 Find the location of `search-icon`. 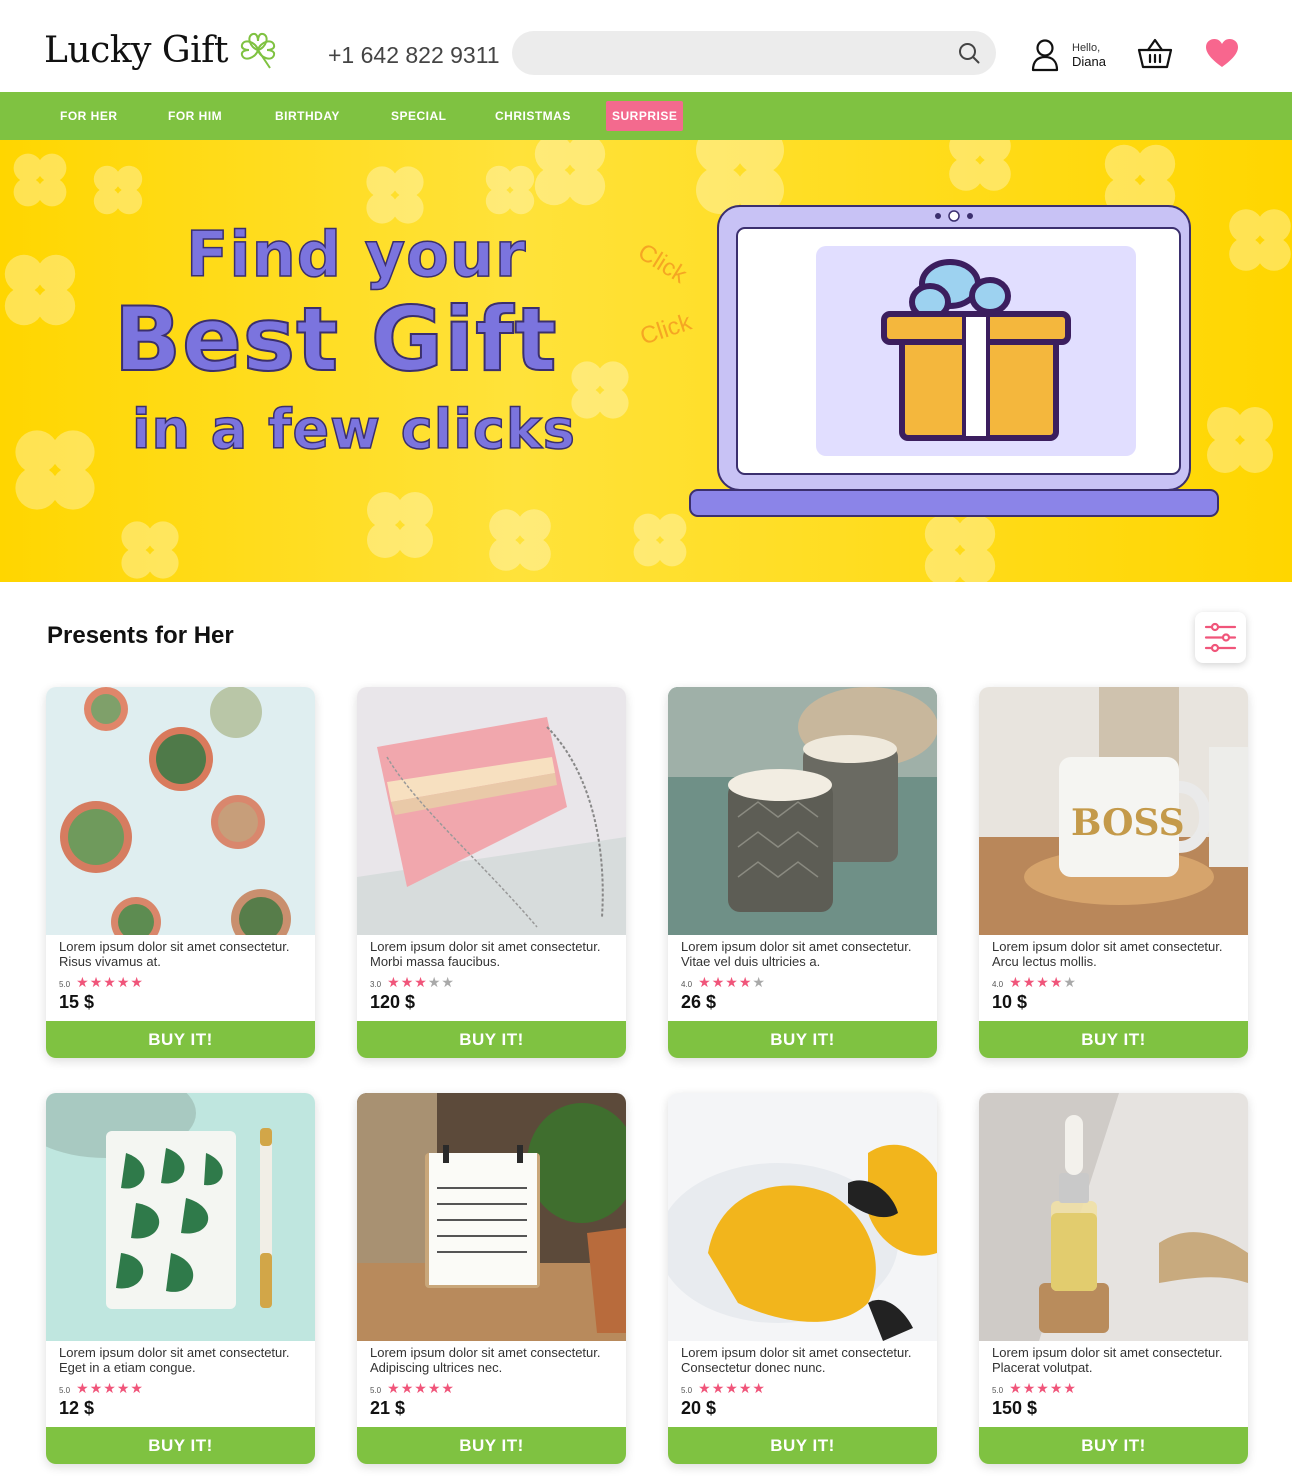

search-icon is located at coordinates (969, 53).